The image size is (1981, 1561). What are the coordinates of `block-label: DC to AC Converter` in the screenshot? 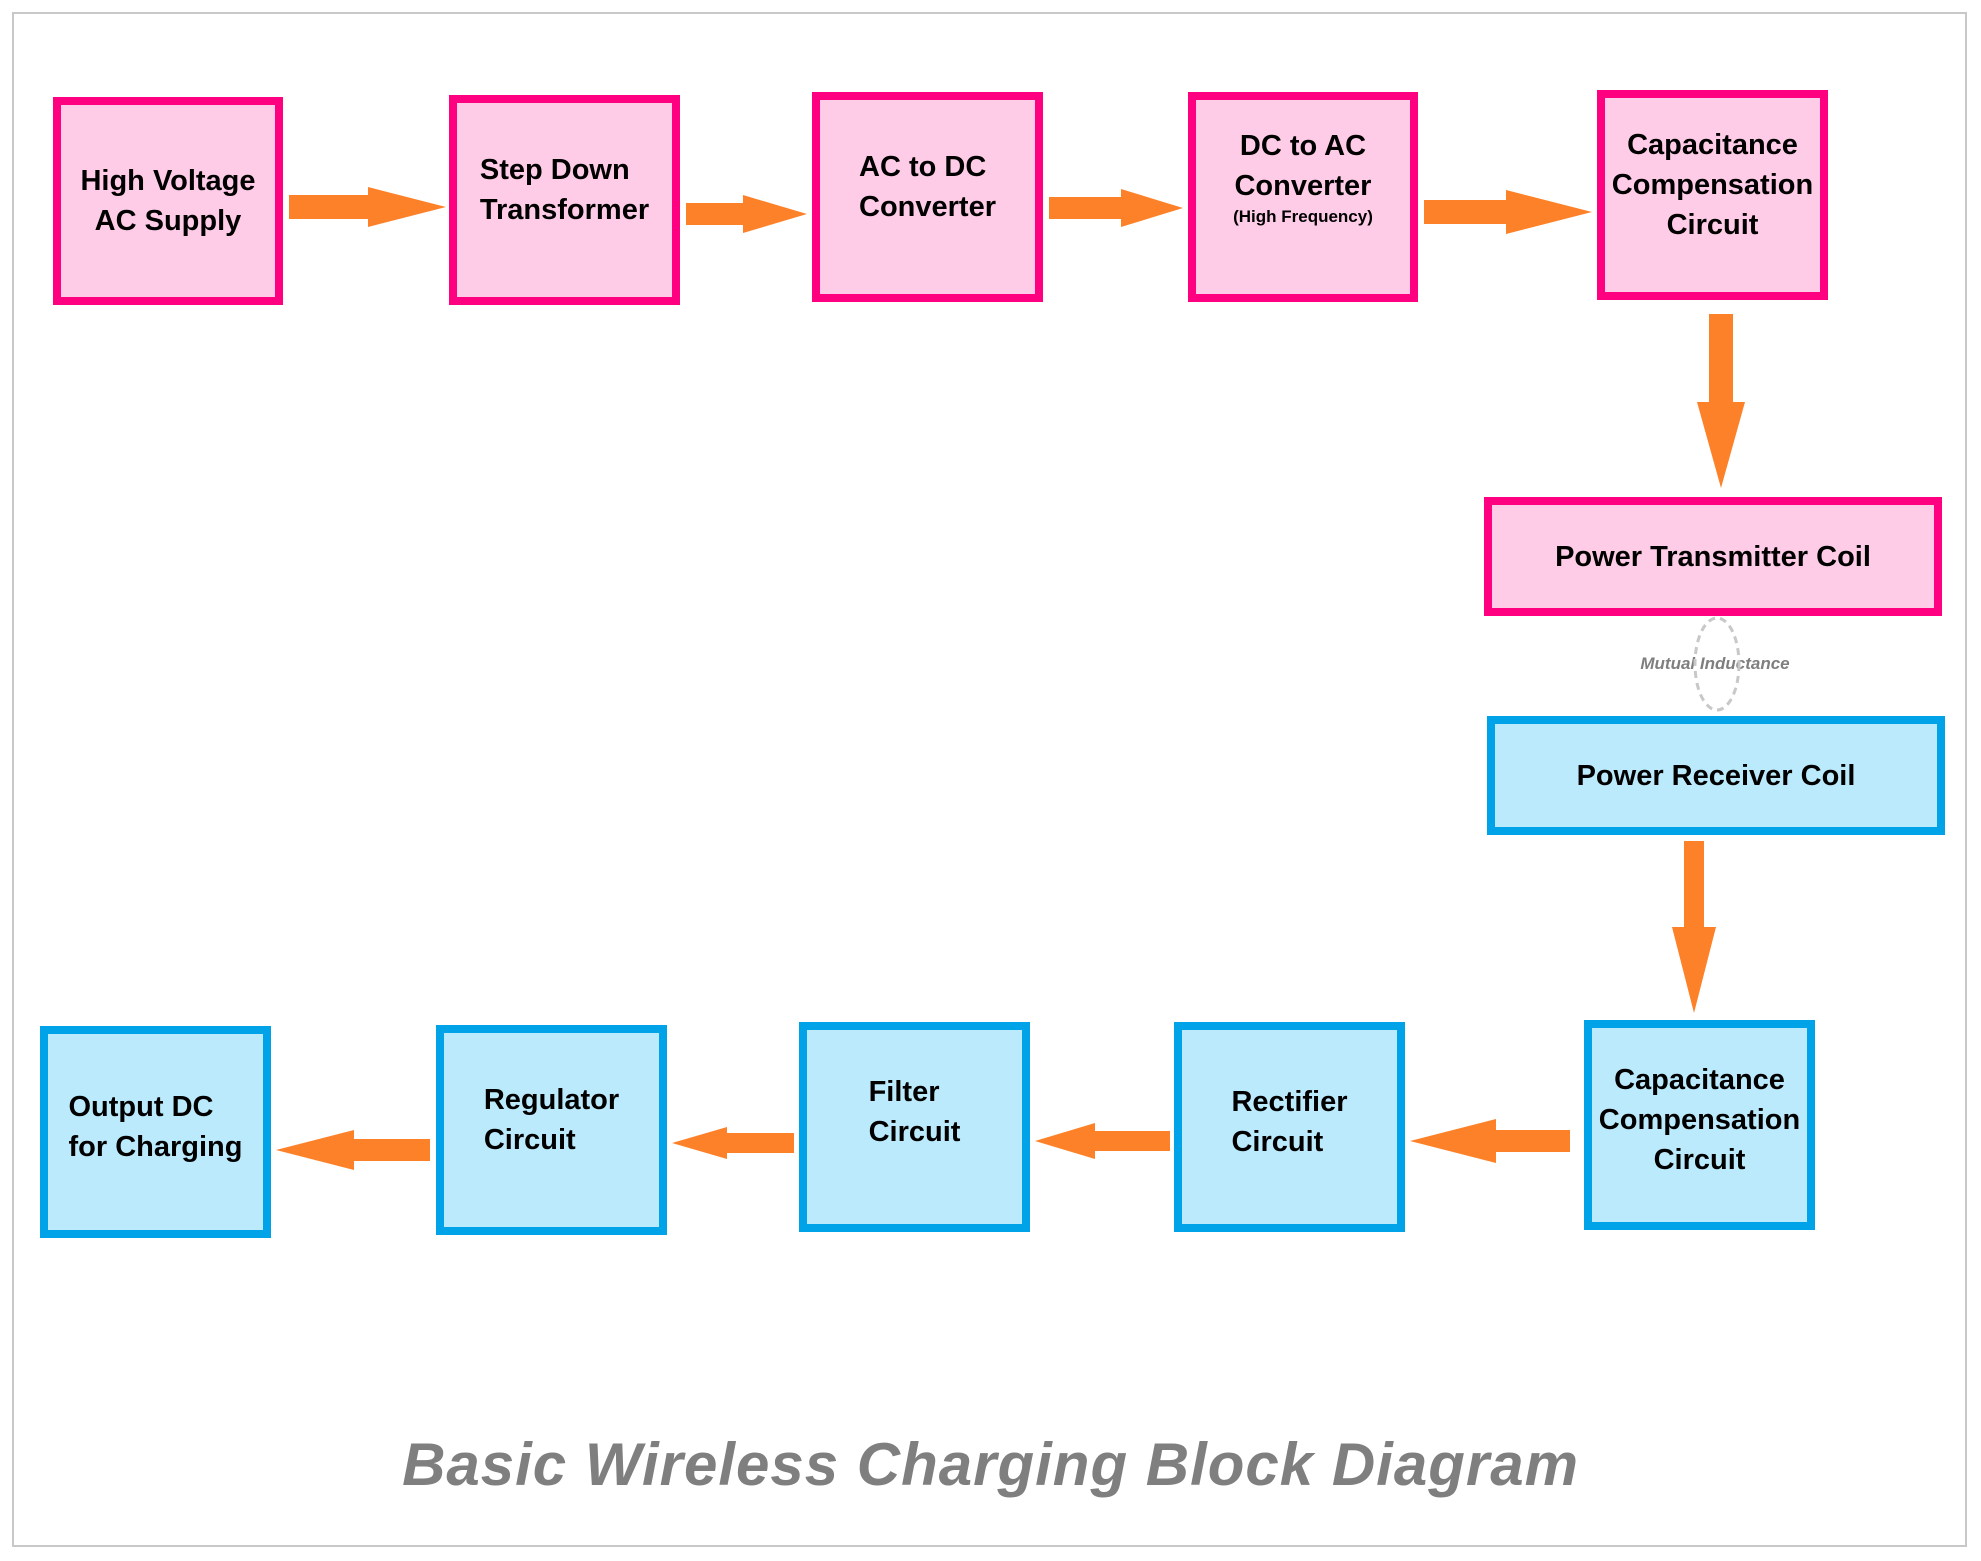 It's located at (1303, 166).